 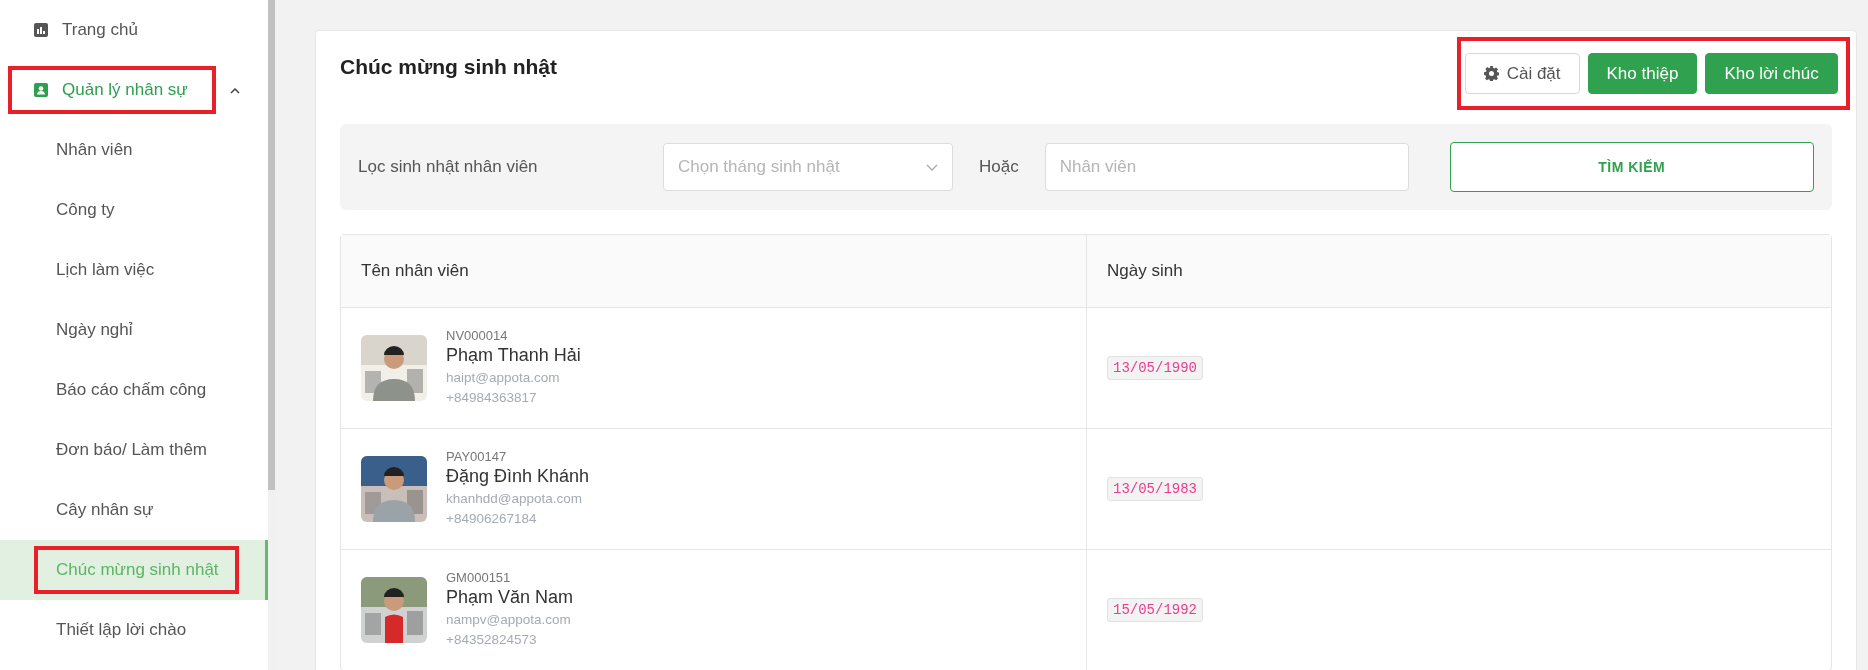 I want to click on settings-button: Cài đặt, so click(x=1522, y=73).